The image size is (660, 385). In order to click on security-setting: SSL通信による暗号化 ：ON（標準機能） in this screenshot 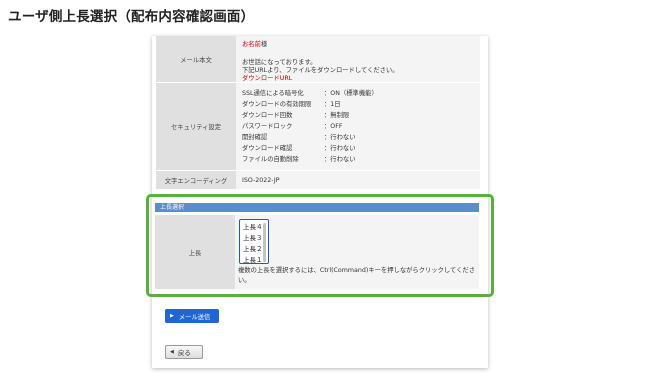, I will do `click(310, 93)`.